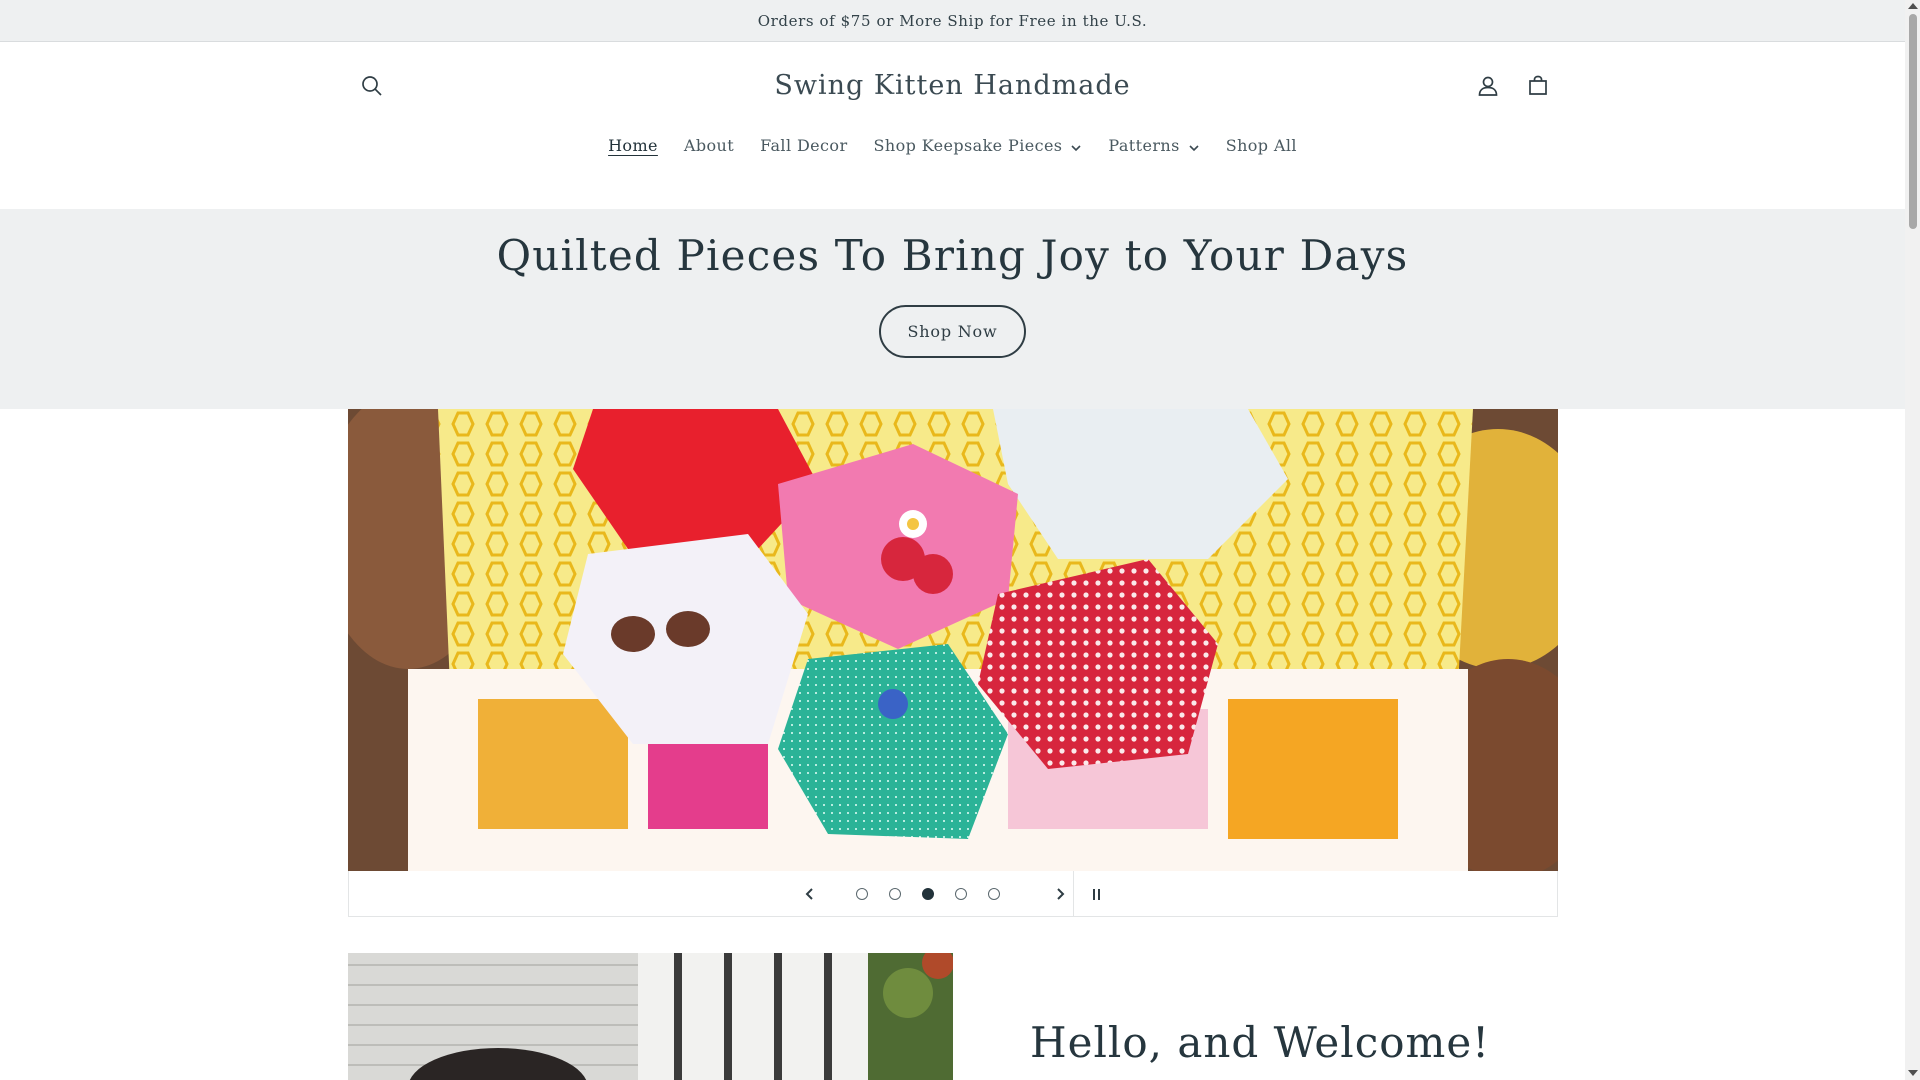 Image resolution: width=1920 pixels, height=1080 pixels. I want to click on cart-icon, so click(1538, 85).